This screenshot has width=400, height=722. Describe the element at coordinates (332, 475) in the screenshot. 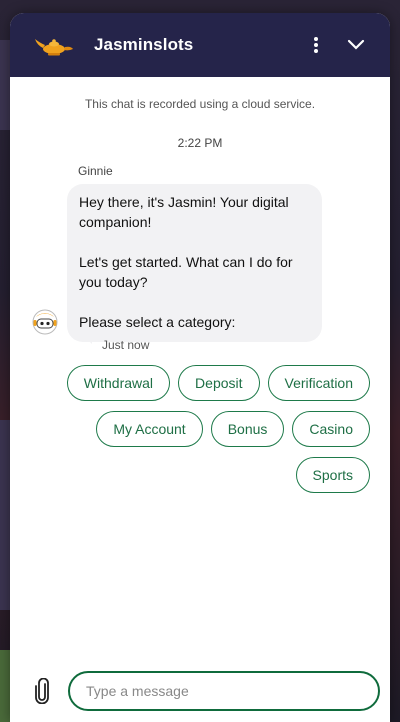

I see `category-sports-button: Sports` at that location.